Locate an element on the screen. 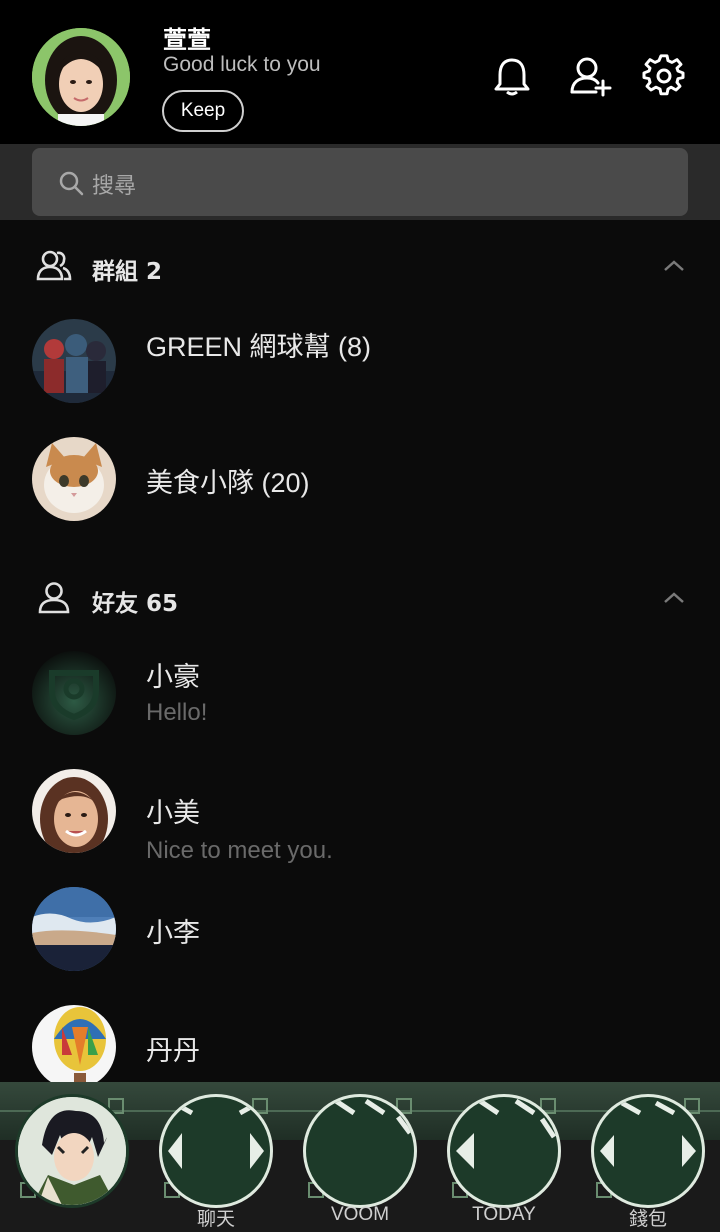 The width and height of the screenshot is (720, 1232). friend-row: 小李 is located at coordinates (360, 942).